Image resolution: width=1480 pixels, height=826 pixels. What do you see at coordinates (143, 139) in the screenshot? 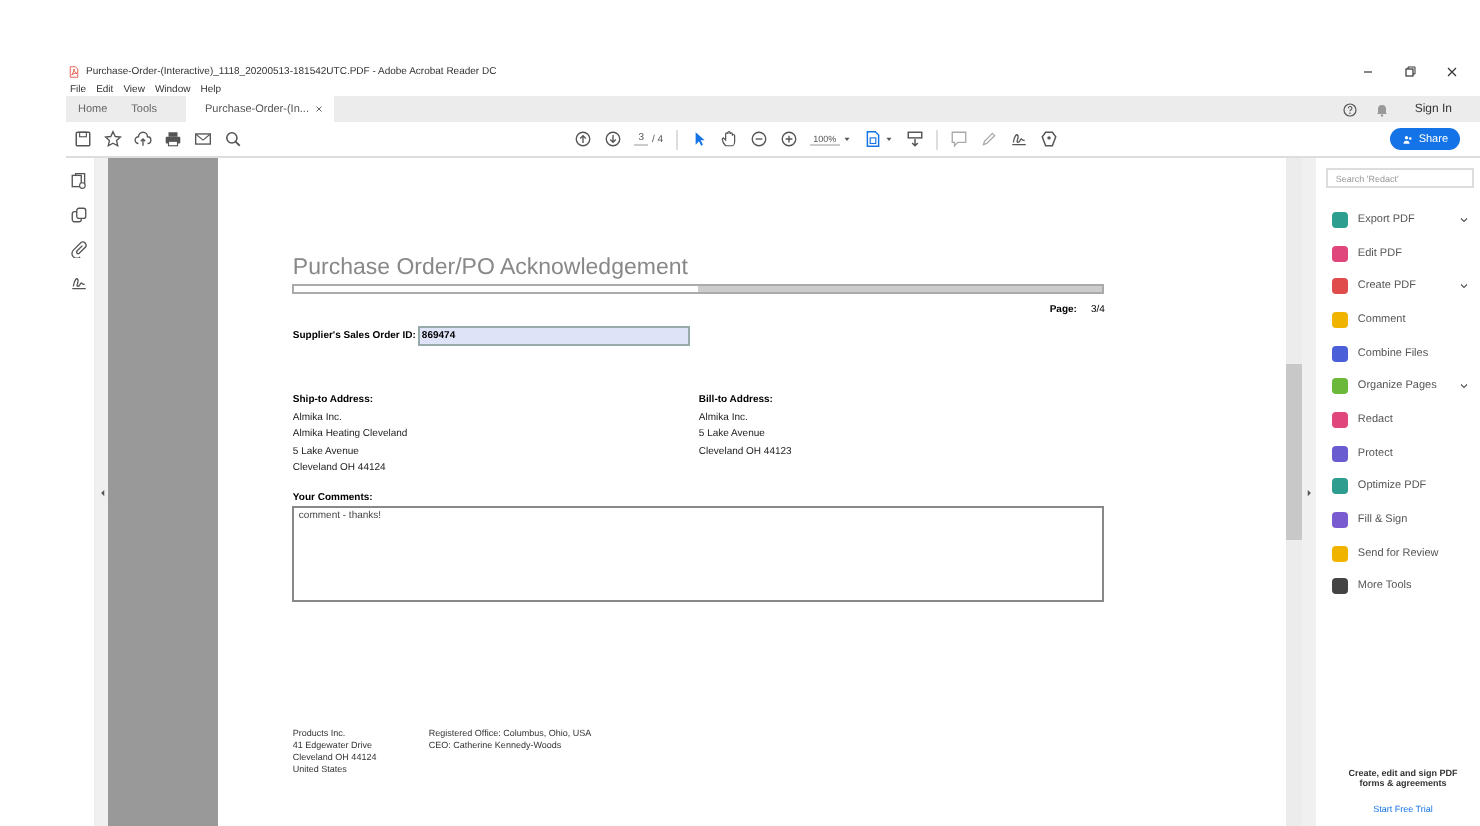
I see `cloud-upload-icon` at bounding box center [143, 139].